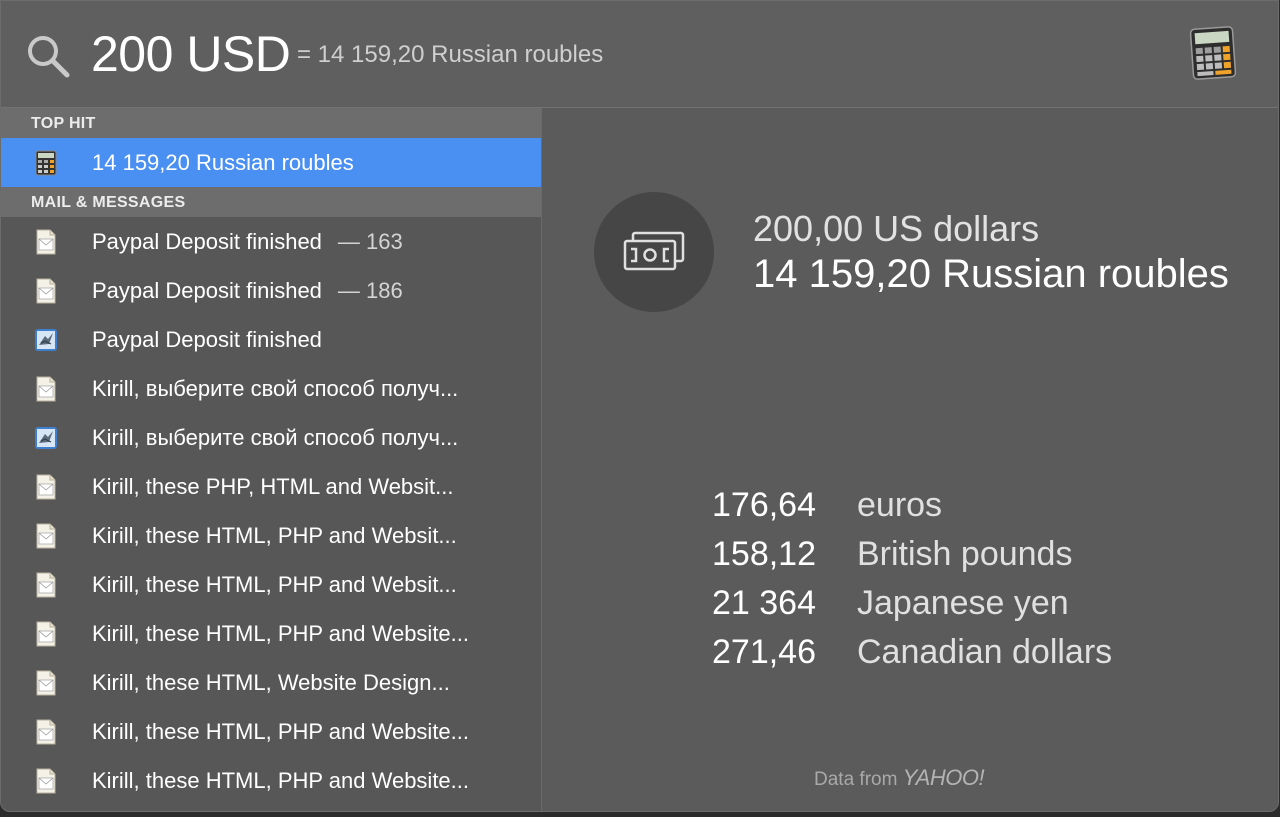 Image resolution: width=1280 pixels, height=817 pixels. I want to click on result-title: 14 159,20 Russian roubles, so click(223, 162).